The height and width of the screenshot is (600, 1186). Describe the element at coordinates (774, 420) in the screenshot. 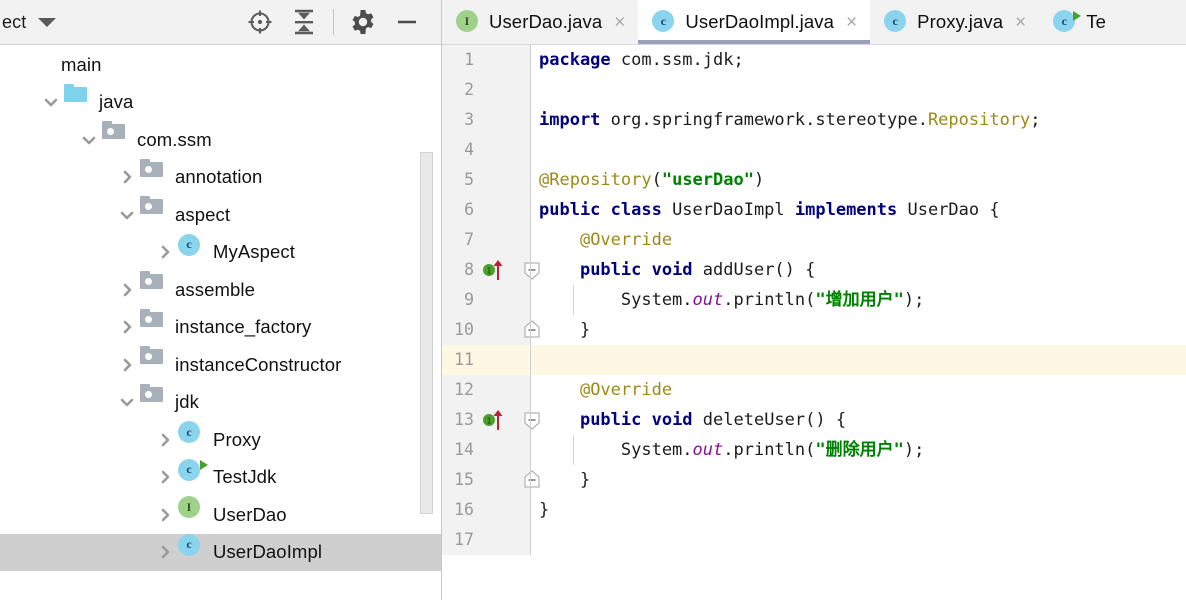

I see `code-token: deleteUser() {` at that location.